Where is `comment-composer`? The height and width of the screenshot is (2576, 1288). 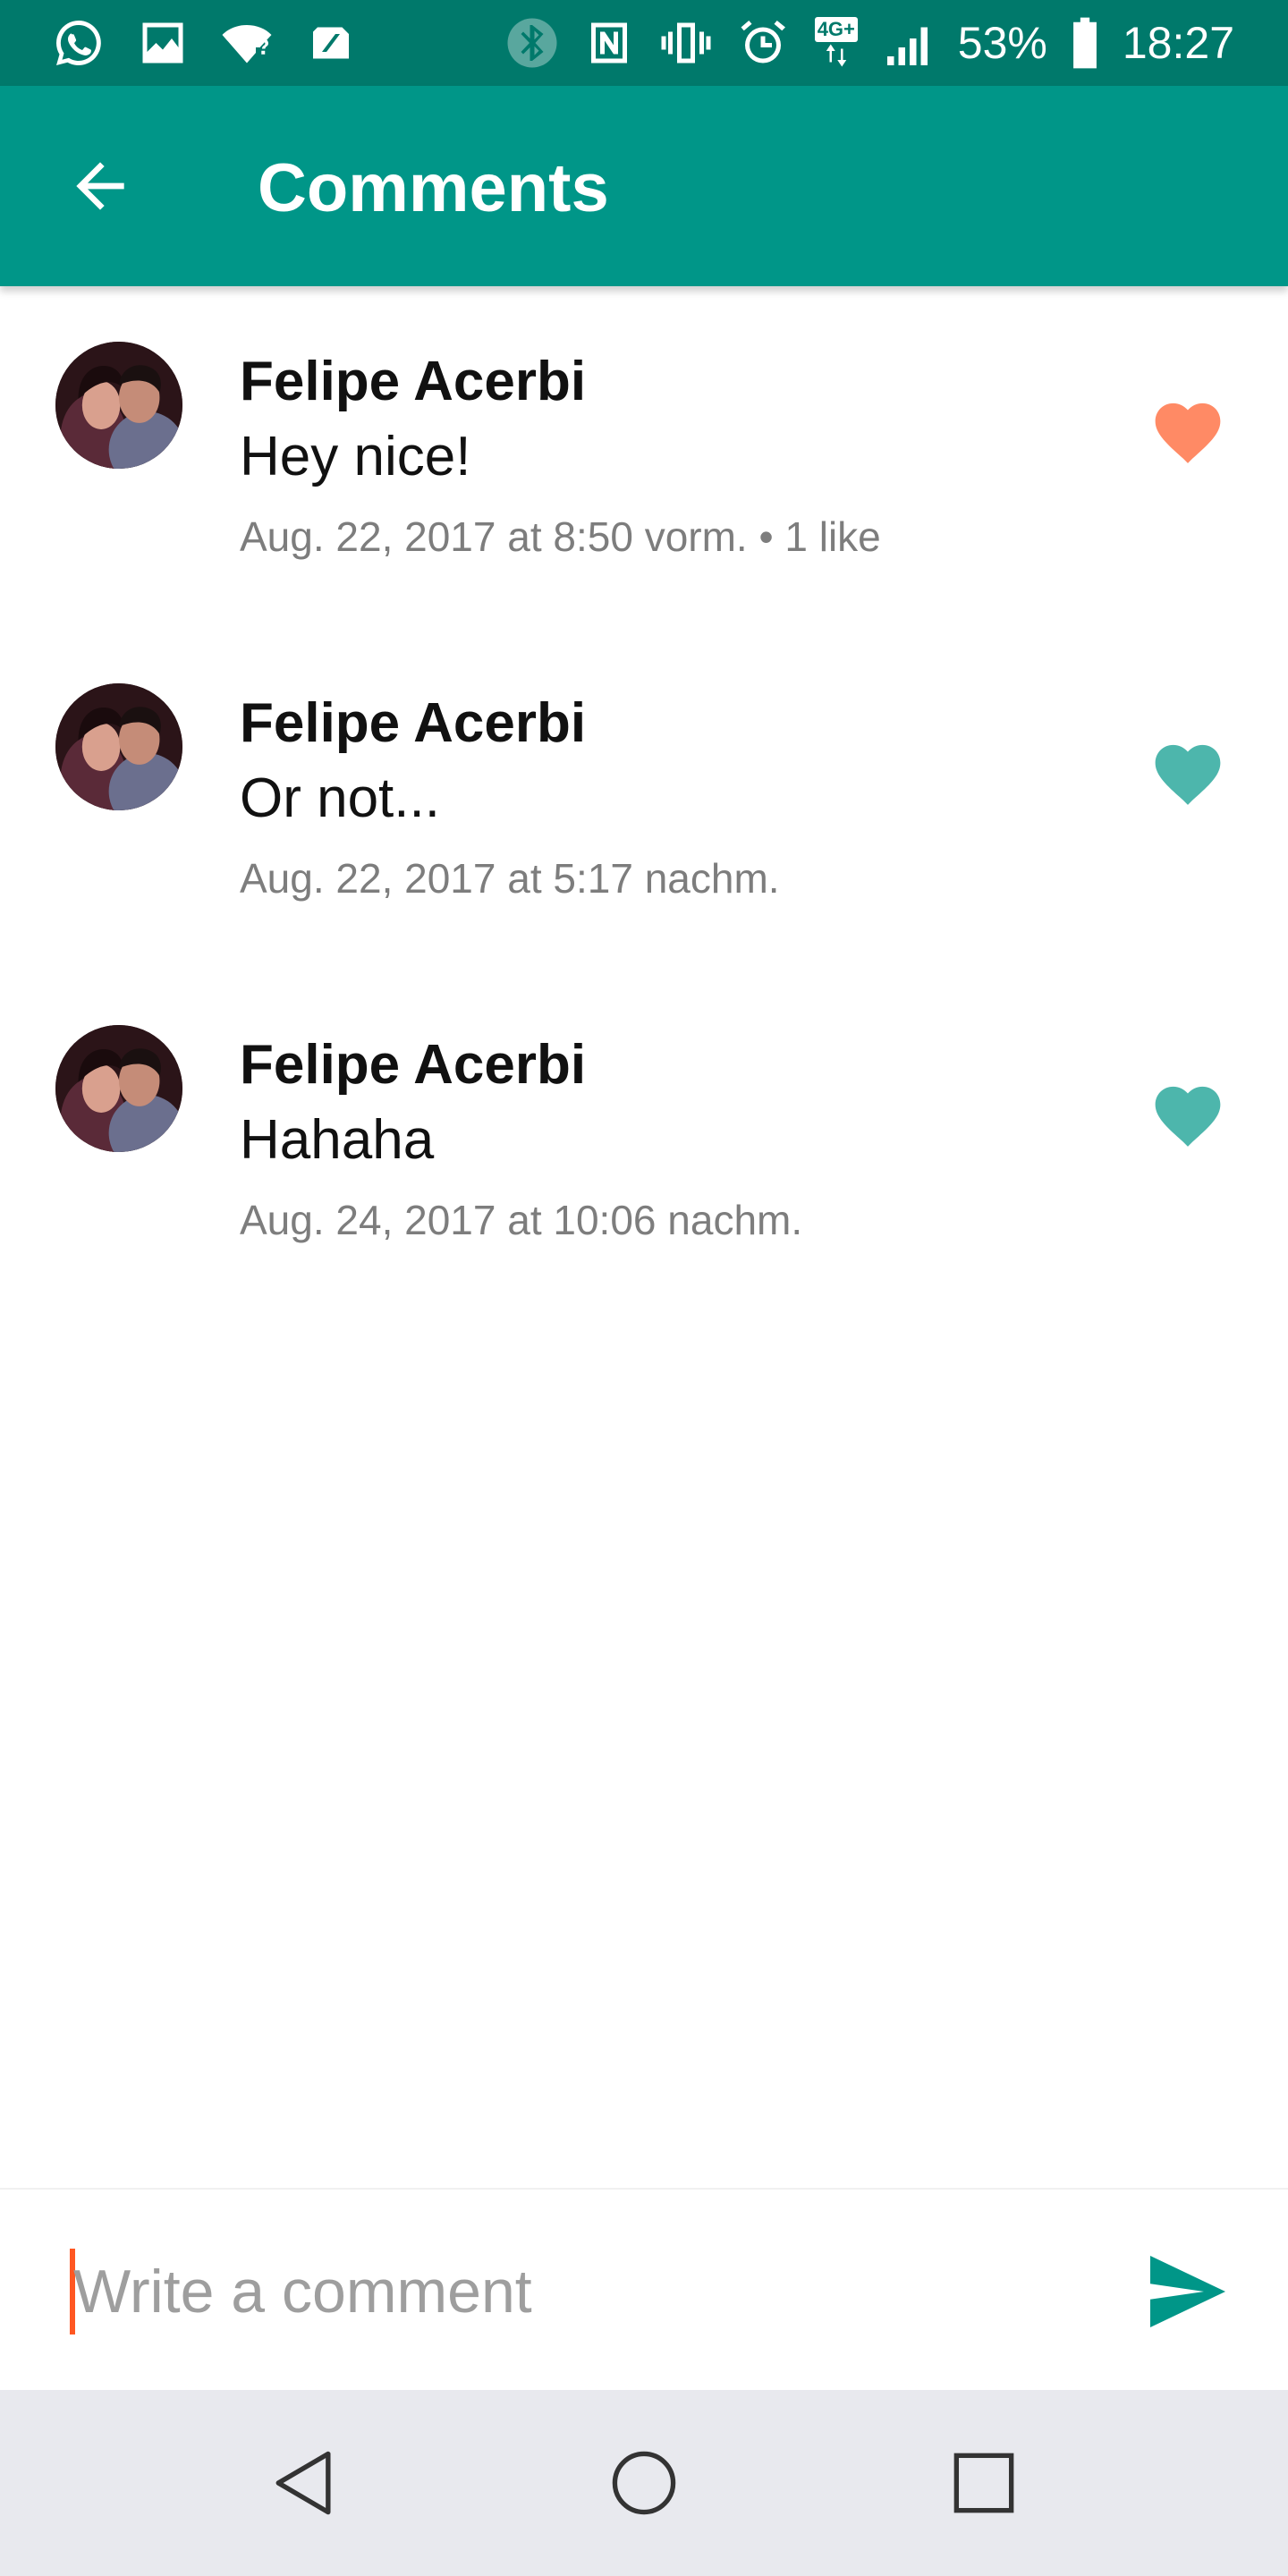
comment-composer is located at coordinates (644, 2289).